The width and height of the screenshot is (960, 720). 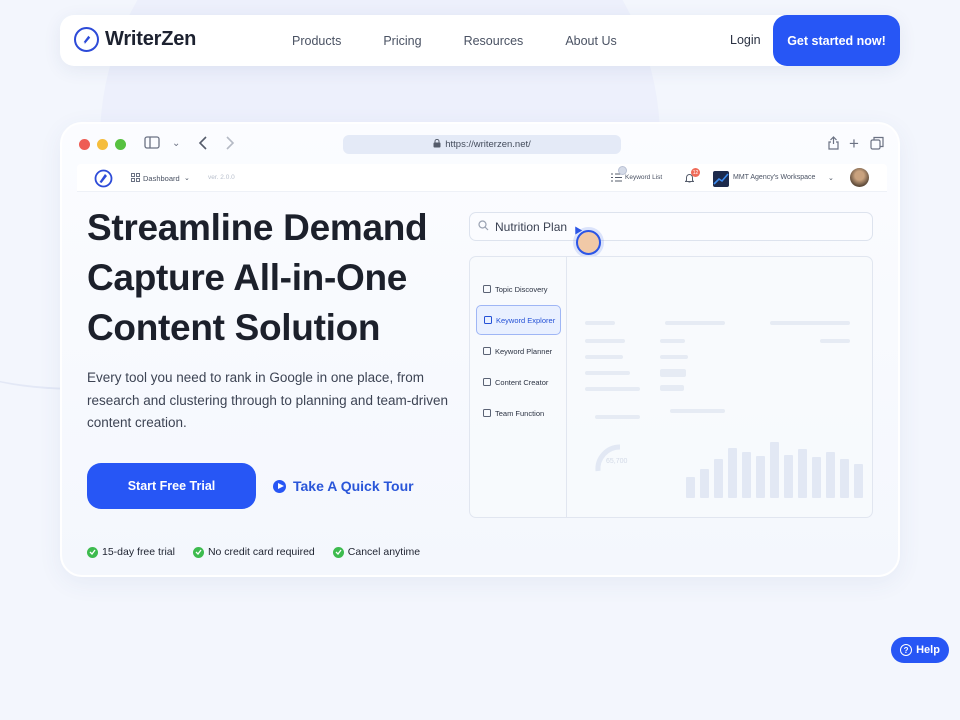 What do you see at coordinates (135, 178) in the screenshot?
I see `dashboard-grid-icon` at bounding box center [135, 178].